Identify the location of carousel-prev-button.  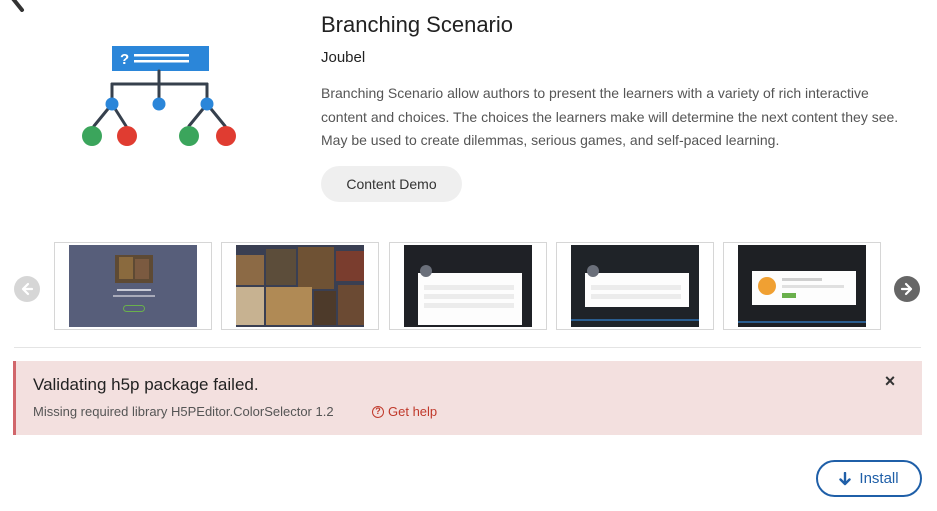
(27, 289).